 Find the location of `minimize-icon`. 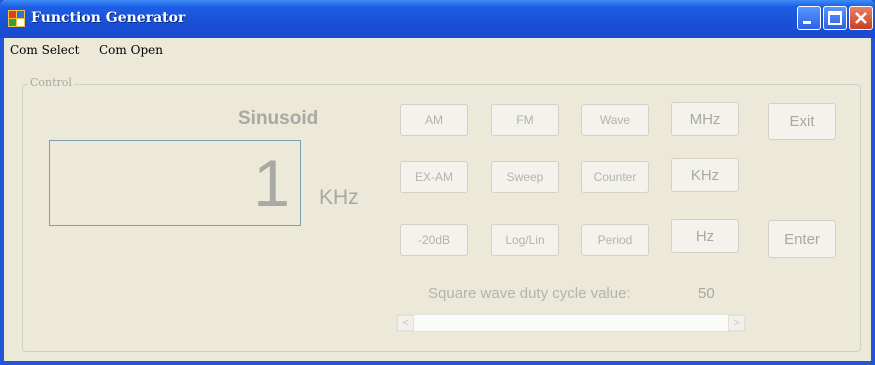

minimize-icon is located at coordinates (807, 22).